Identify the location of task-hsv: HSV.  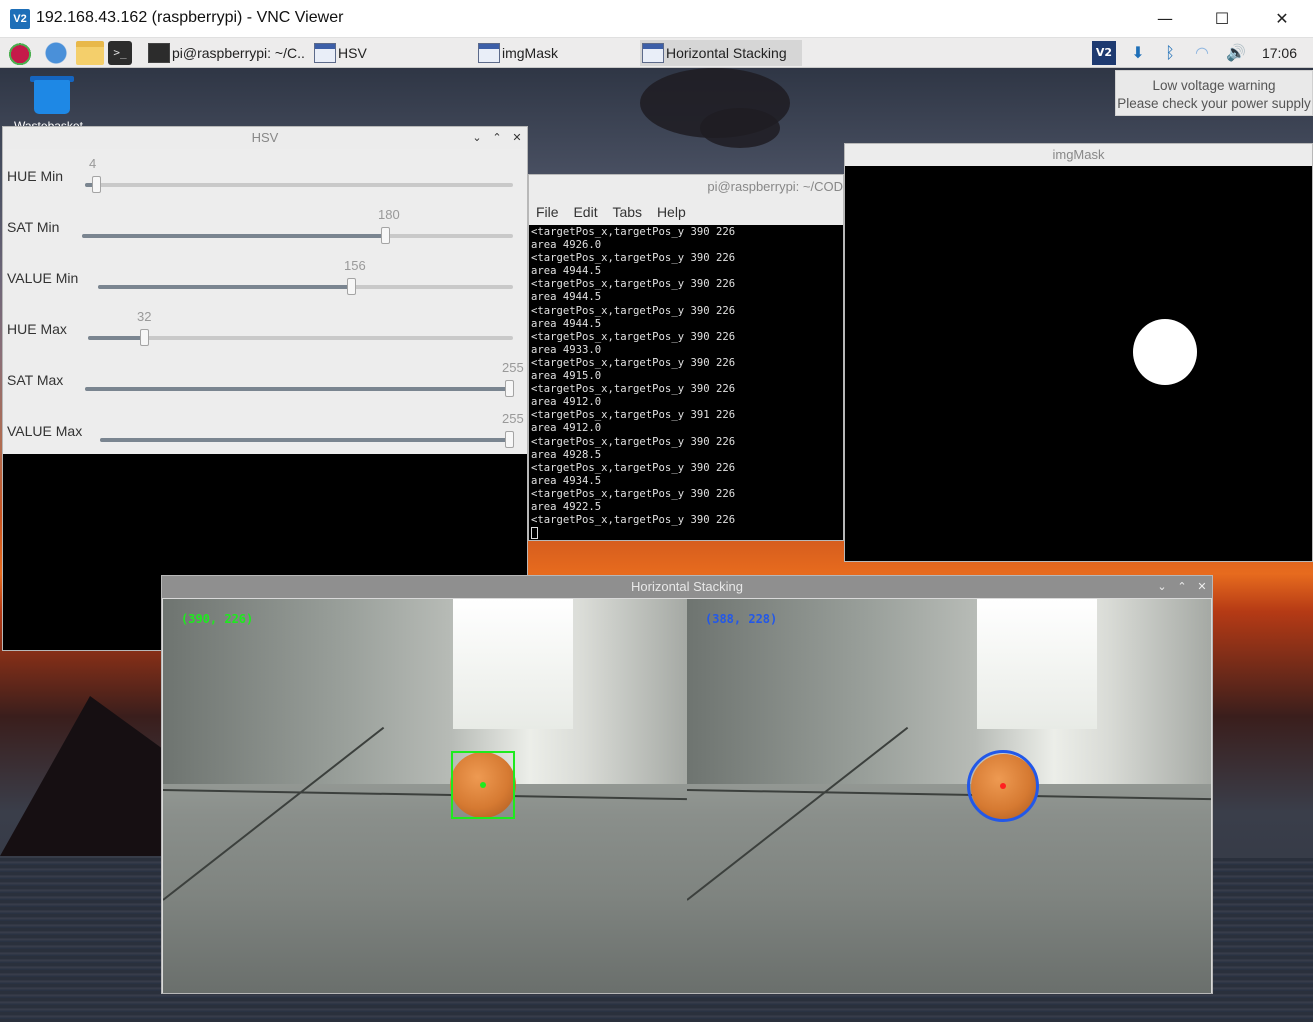
(391, 53).